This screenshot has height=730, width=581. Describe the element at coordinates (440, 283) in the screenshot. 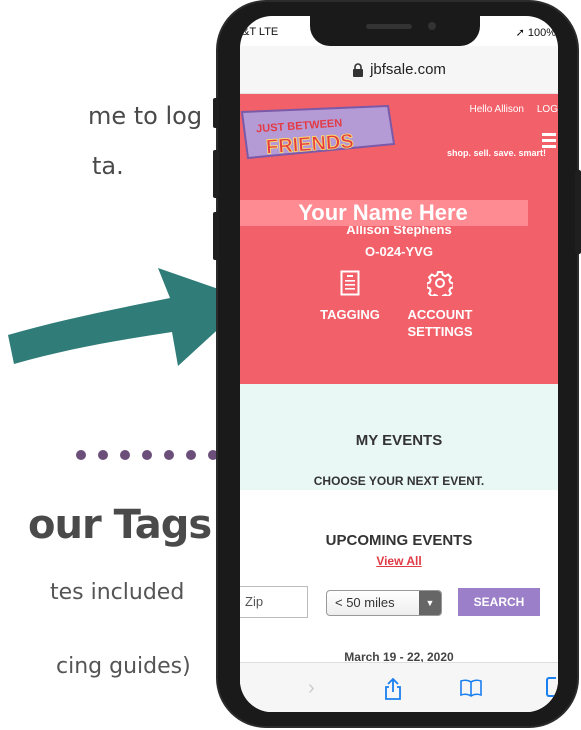

I see `gear-icon` at that location.